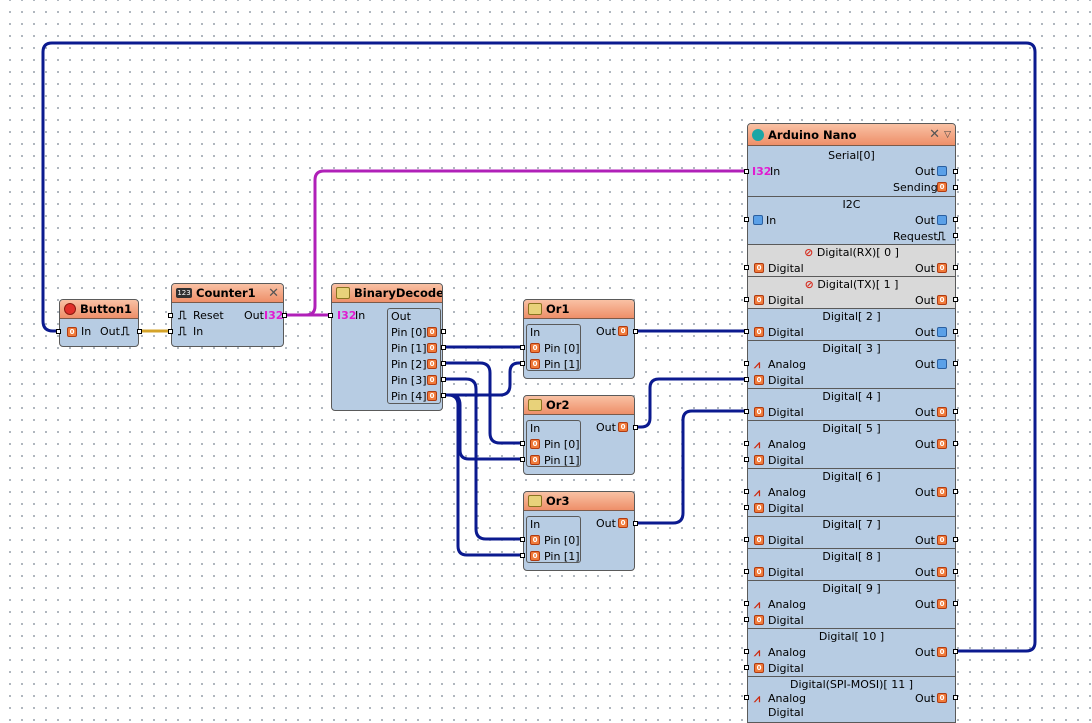 This screenshot has height=723, width=1092. What do you see at coordinates (579, 435) in the screenshot?
I see `or2-component: Or2 In 0 Pin [0] 0 Pin [1] Out 0` at bounding box center [579, 435].